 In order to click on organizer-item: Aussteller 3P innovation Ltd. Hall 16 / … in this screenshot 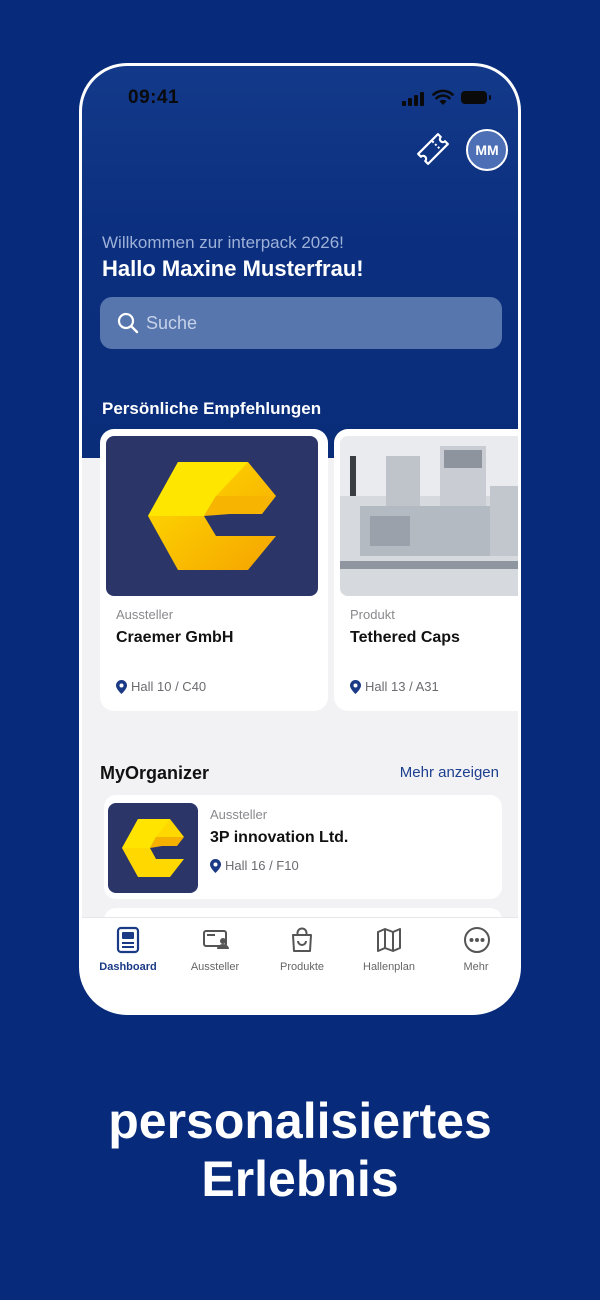, I will do `click(303, 847)`.